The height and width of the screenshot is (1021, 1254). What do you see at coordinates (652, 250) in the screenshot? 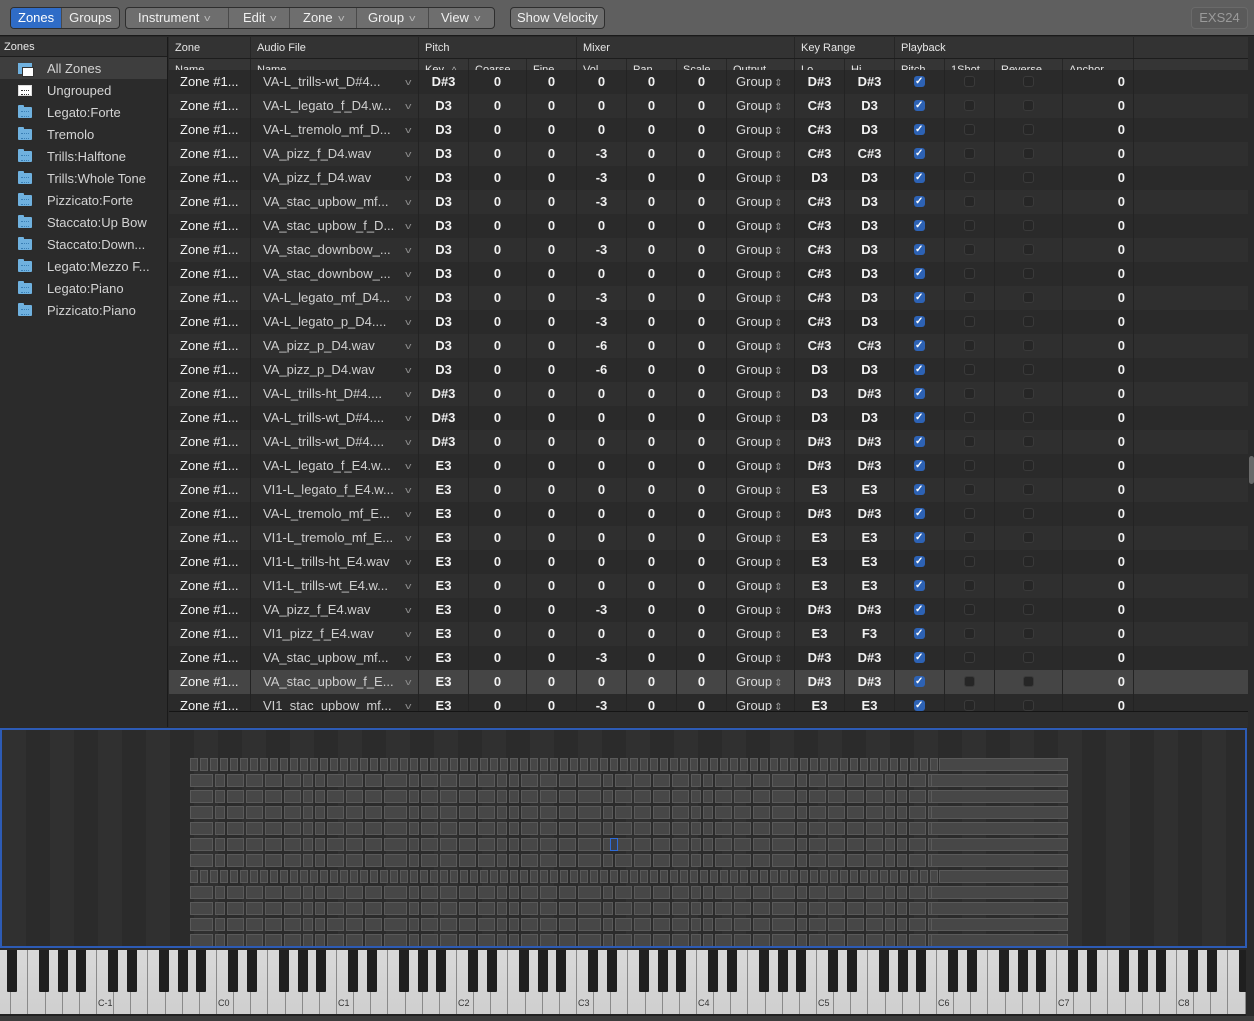
I see `pan-cell: 0` at bounding box center [652, 250].